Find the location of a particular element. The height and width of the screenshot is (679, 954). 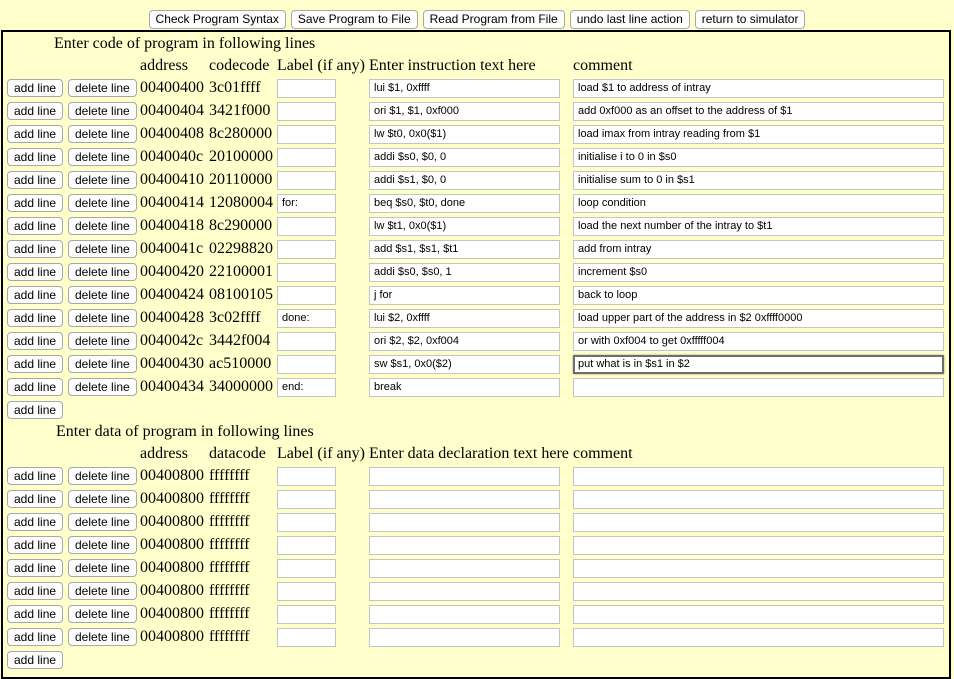

instruction-input: lui $1, 0xffff is located at coordinates (464, 88).